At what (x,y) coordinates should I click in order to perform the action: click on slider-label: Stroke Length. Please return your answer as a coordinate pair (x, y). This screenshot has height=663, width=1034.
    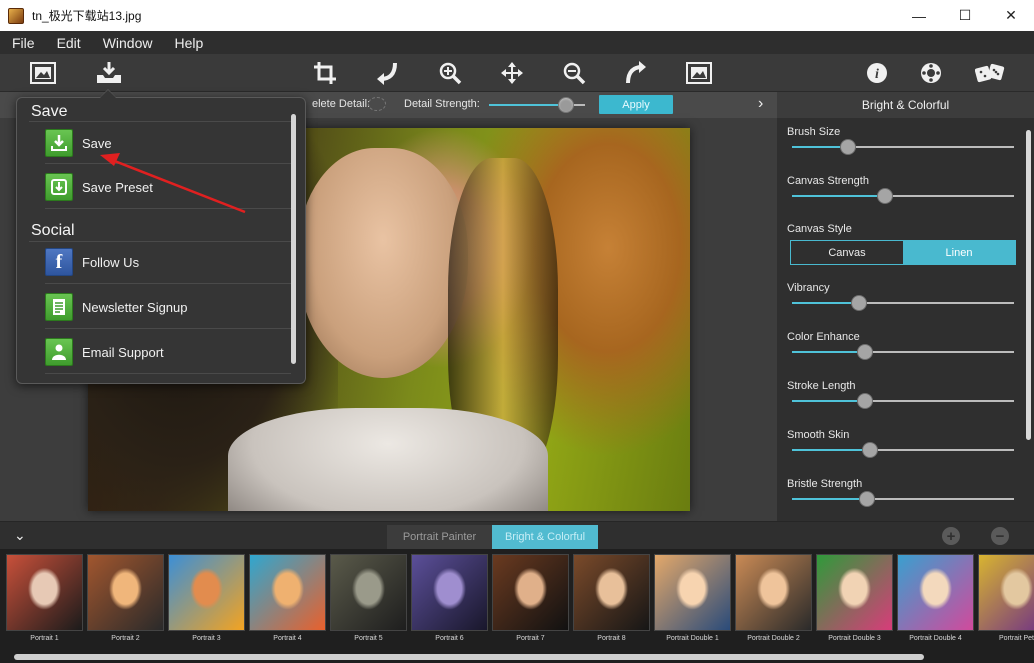
    Looking at the image, I should click on (821, 386).